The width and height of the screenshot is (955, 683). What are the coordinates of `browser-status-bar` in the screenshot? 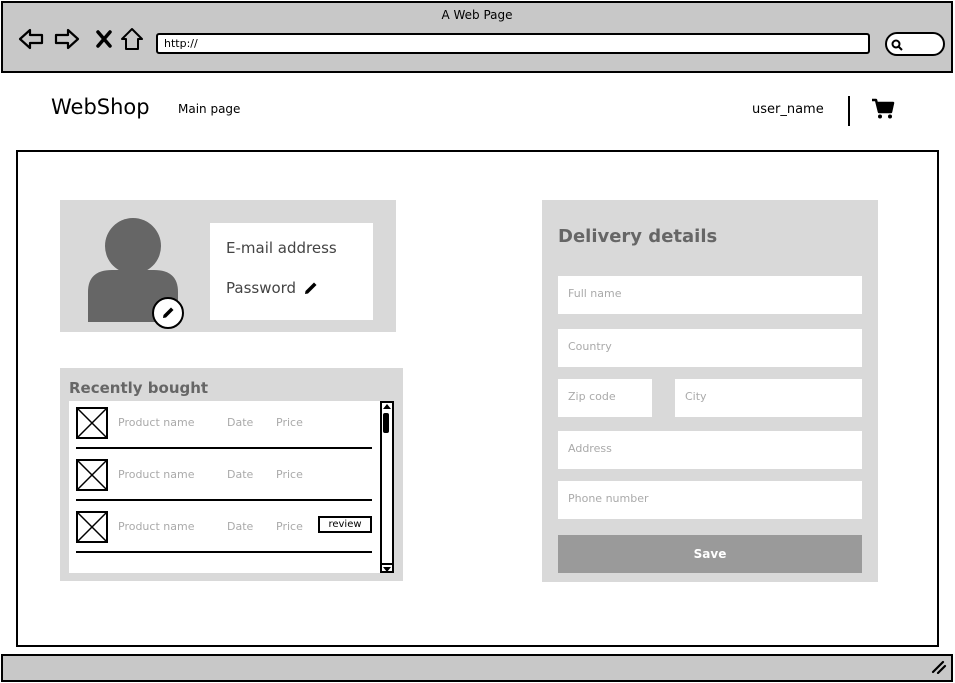 It's located at (477, 668).